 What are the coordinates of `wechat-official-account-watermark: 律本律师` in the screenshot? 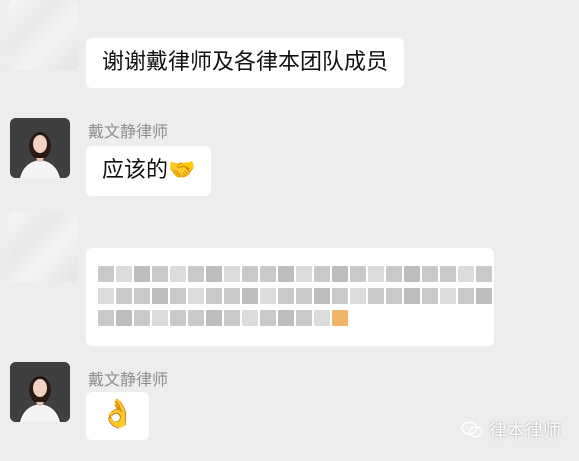 It's located at (511, 430).